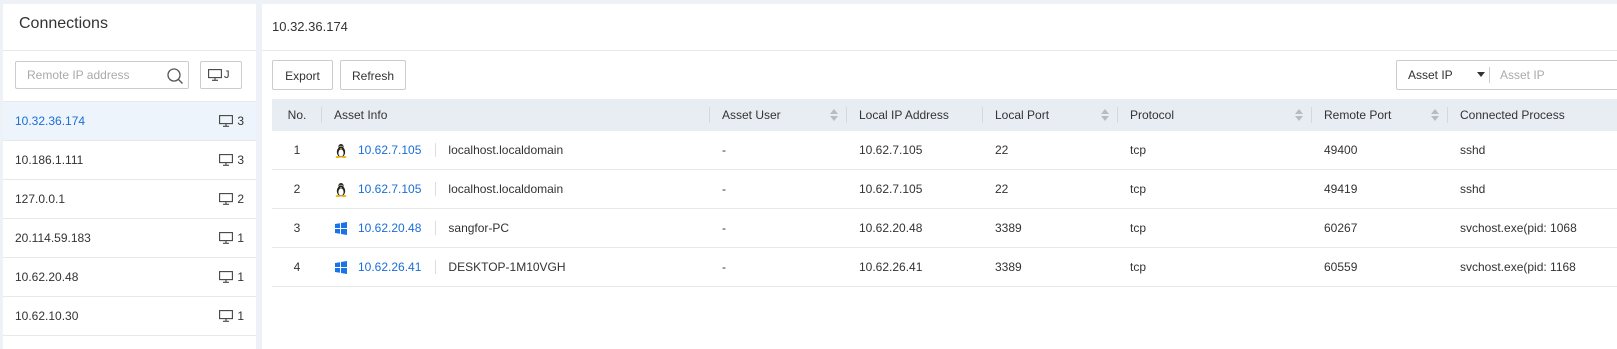 The width and height of the screenshot is (1617, 349). What do you see at coordinates (1215, 115) in the screenshot?
I see `header-protocol: Protocol` at bounding box center [1215, 115].